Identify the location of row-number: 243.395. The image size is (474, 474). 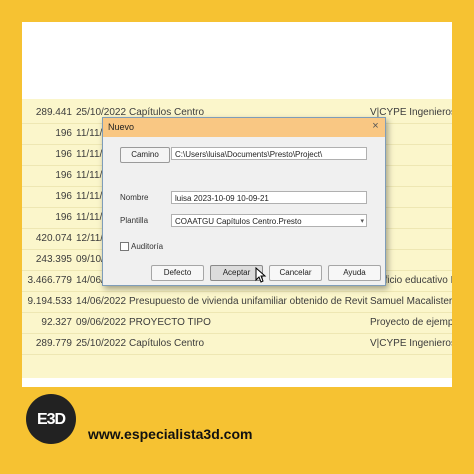
(53, 259).